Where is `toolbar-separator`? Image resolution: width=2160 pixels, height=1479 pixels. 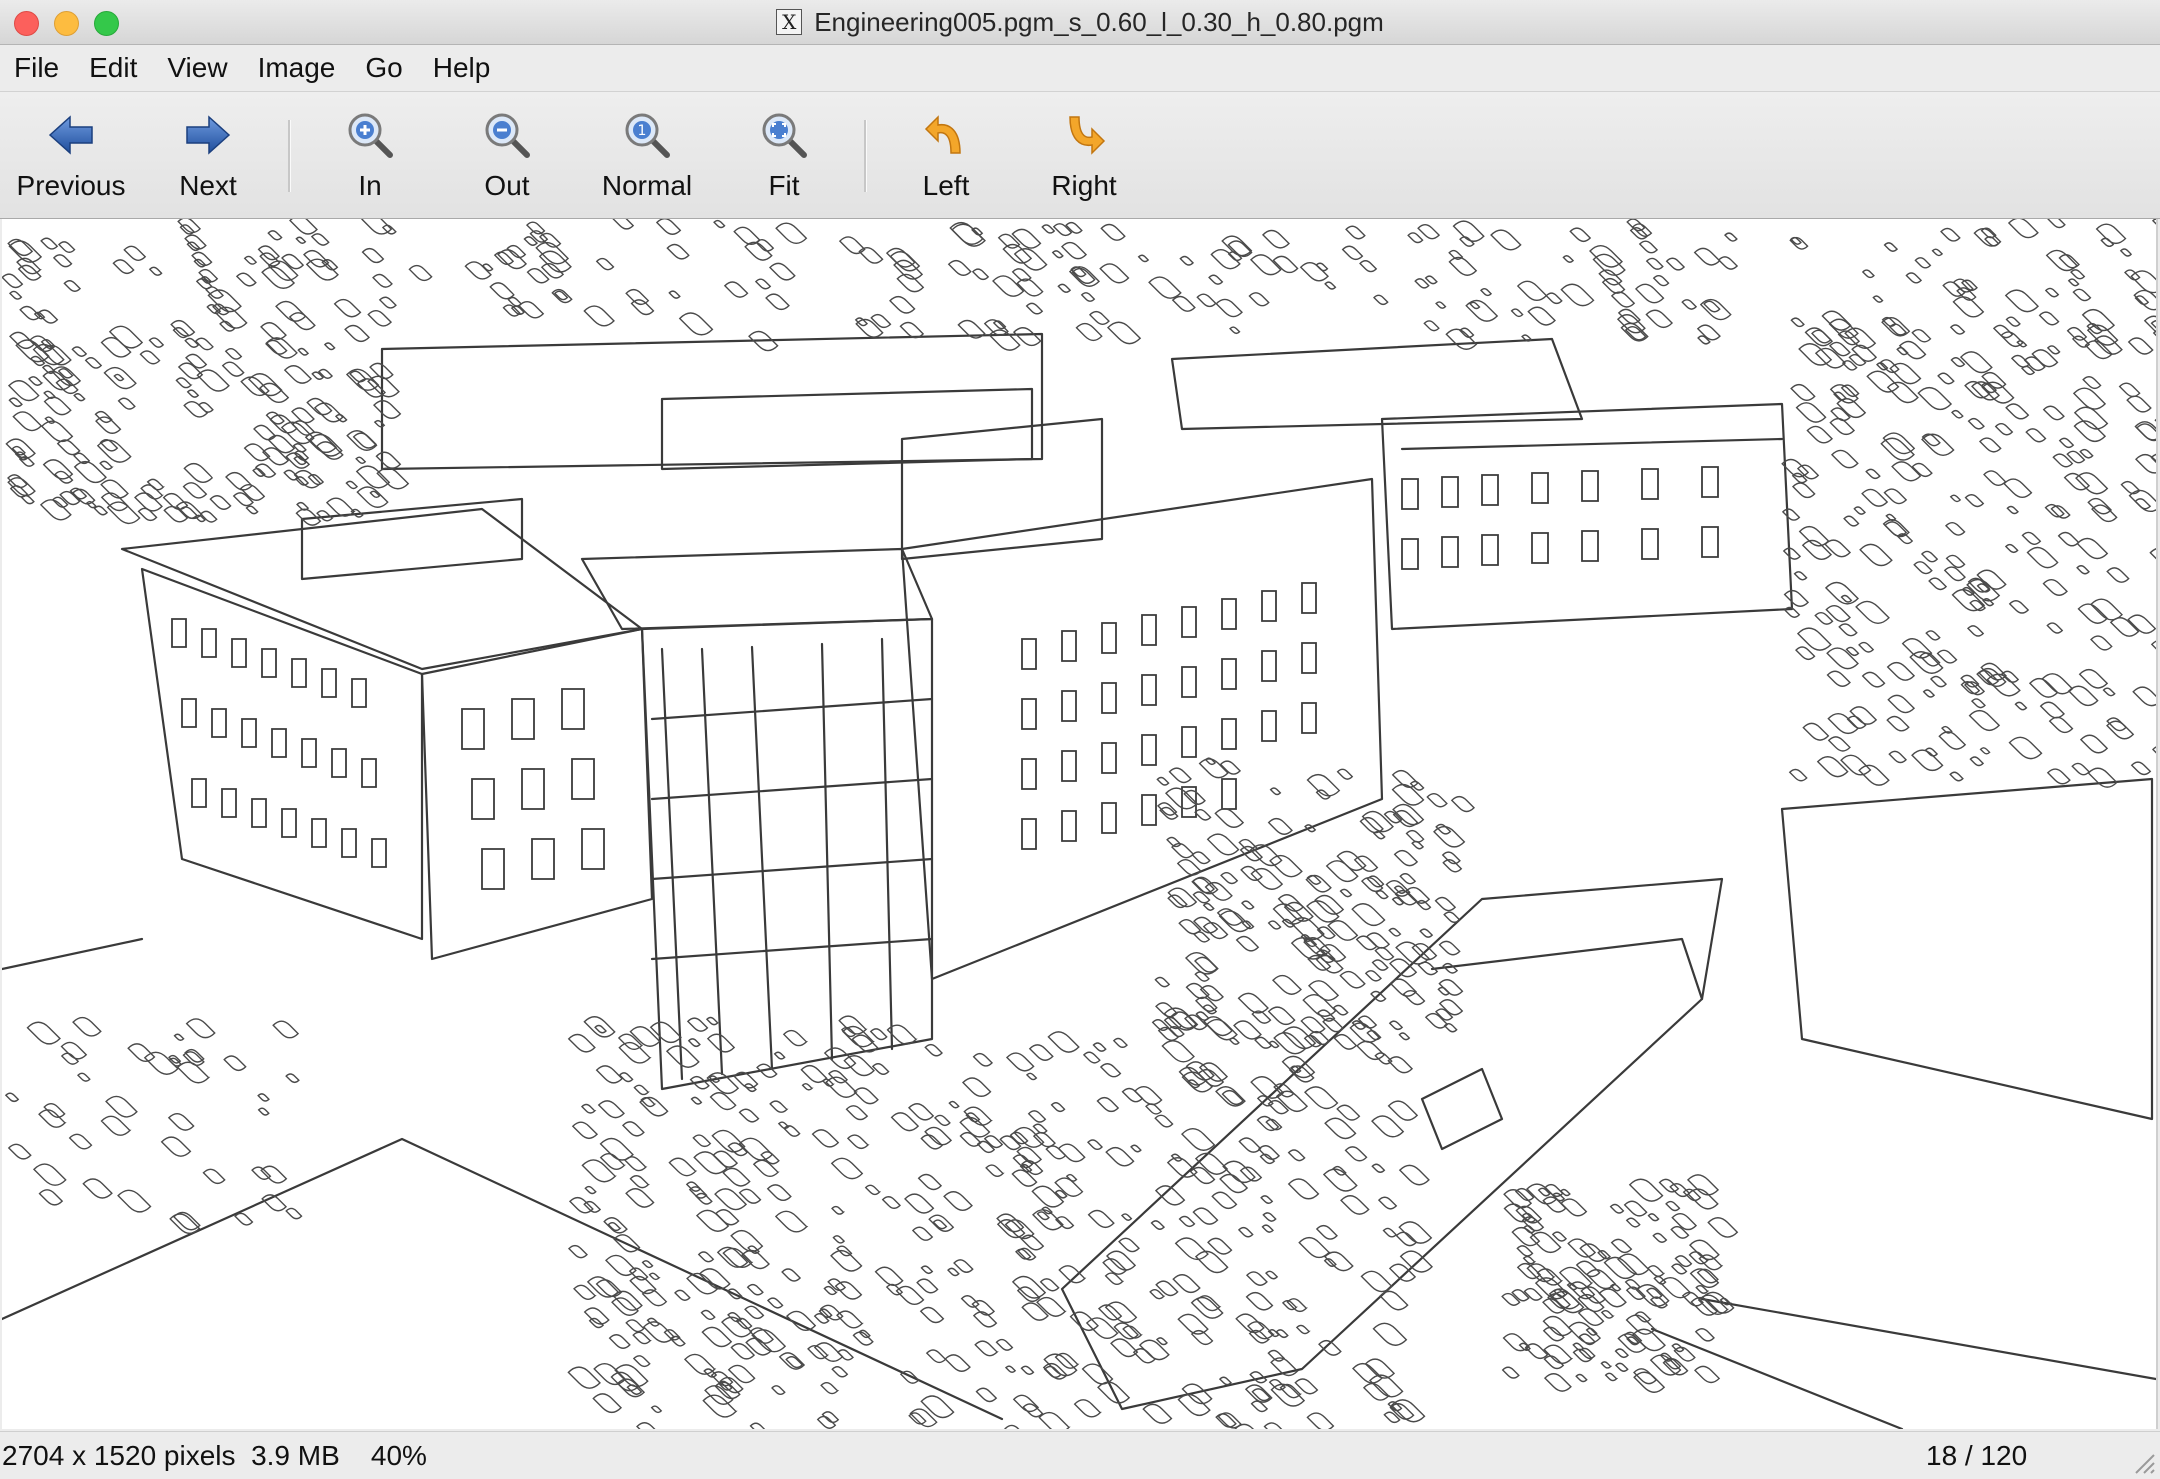
toolbar-separator is located at coordinates (865, 156).